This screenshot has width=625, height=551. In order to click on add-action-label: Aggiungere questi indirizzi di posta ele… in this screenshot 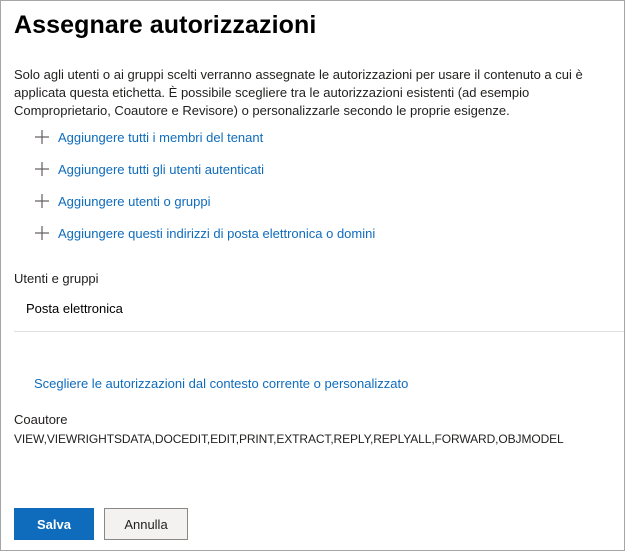, I will do `click(217, 233)`.